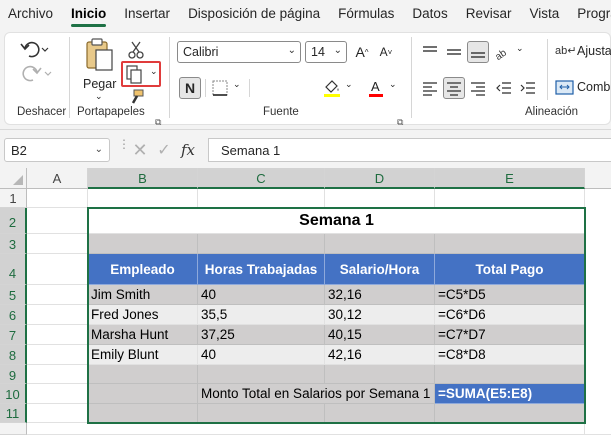  I want to click on tab-insertar: Insertar, so click(147, 14).